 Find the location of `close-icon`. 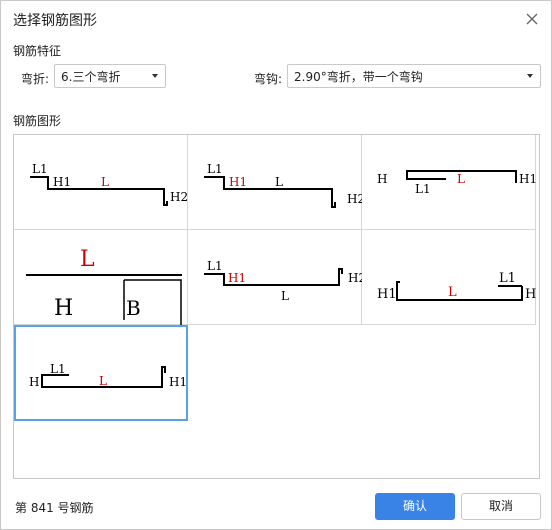

close-icon is located at coordinates (532, 19).